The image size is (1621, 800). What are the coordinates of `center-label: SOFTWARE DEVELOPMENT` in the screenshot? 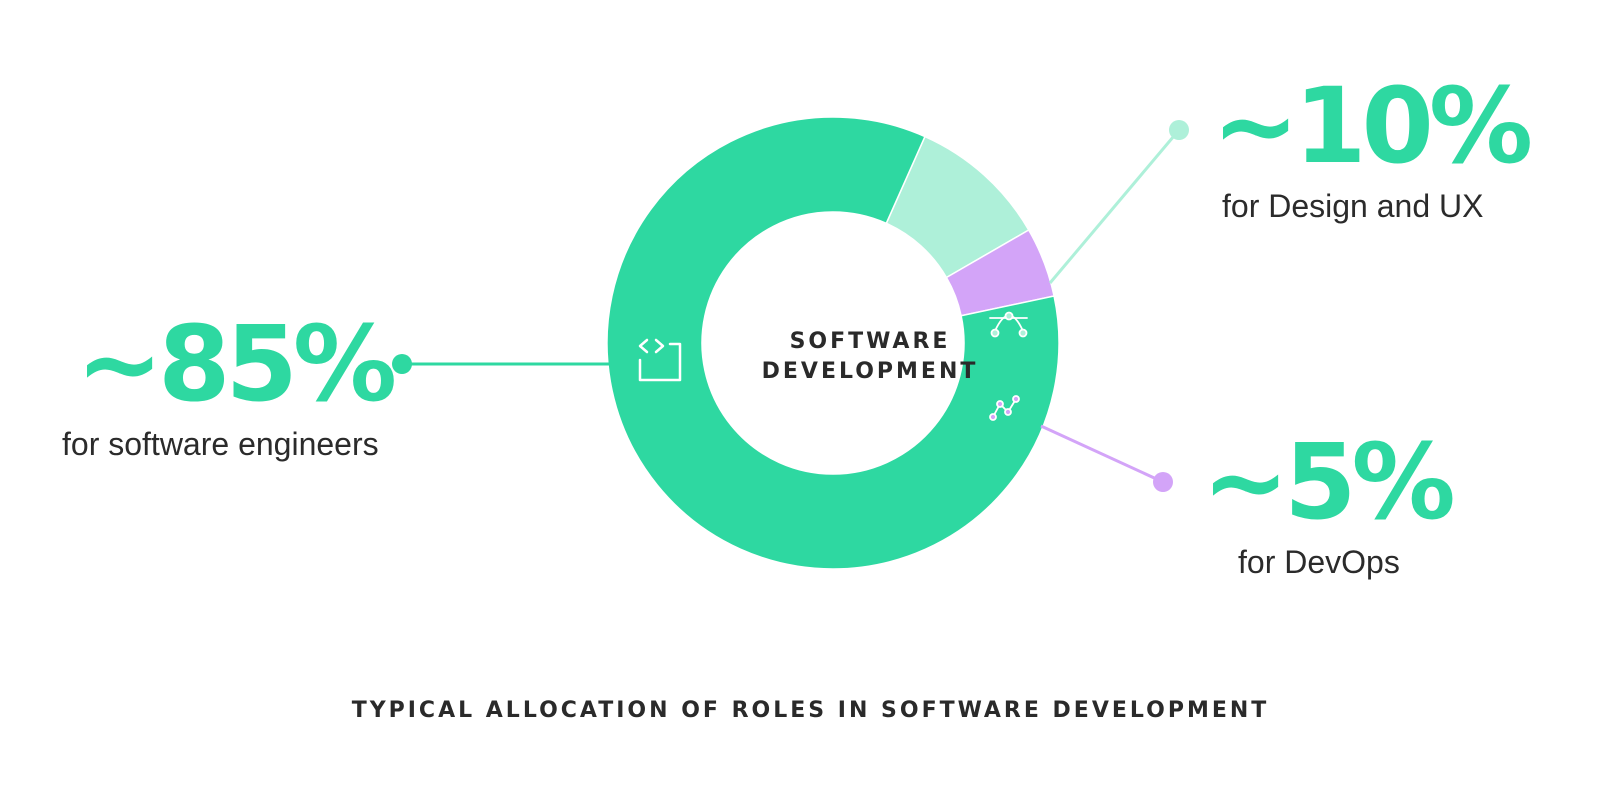 It's located at (870, 357).